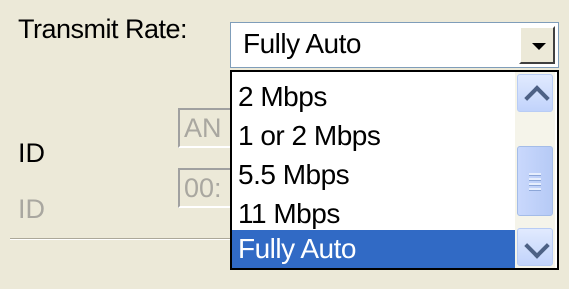 The image size is (569, 289). I want to click on scroll-up-button, so click(535, 93).